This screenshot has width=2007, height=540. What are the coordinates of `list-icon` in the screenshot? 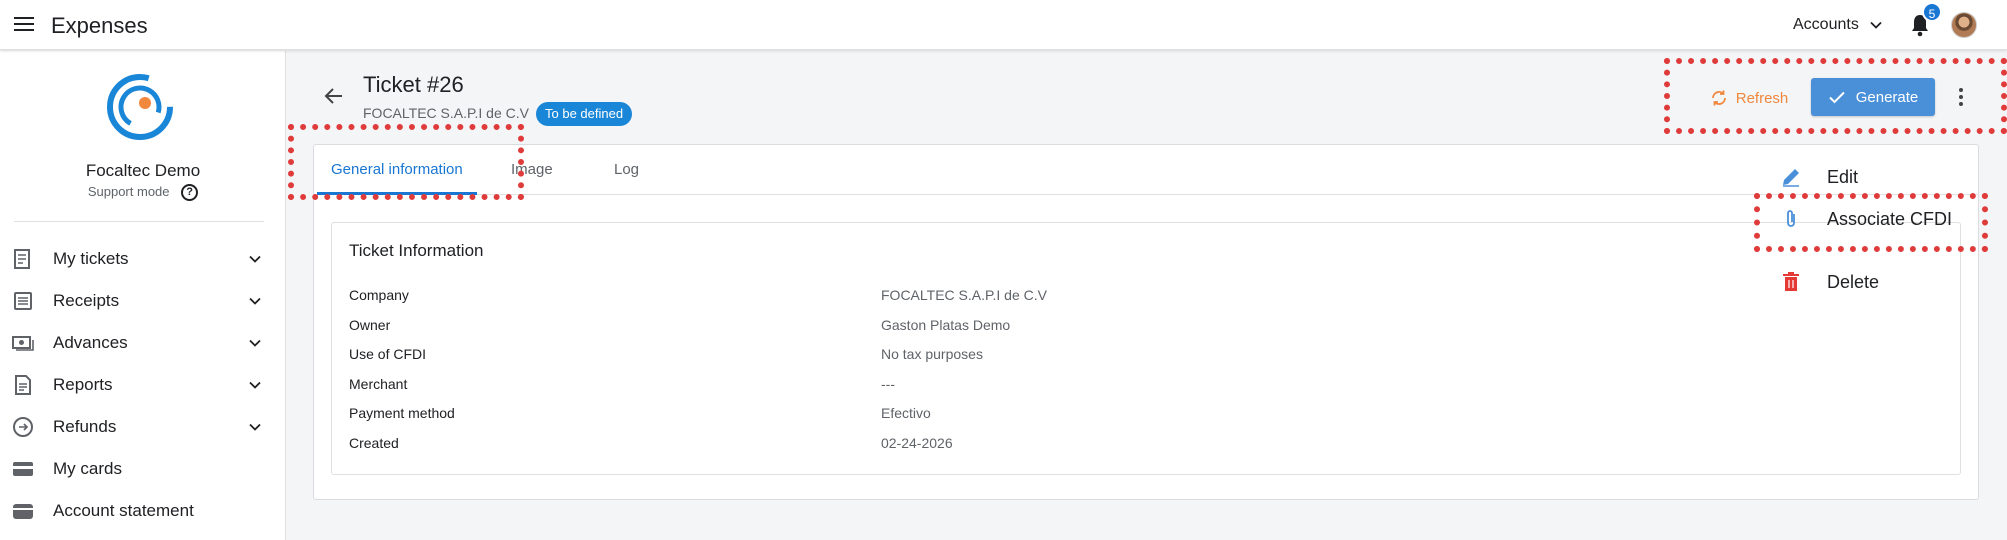 It's located at (23, 301).